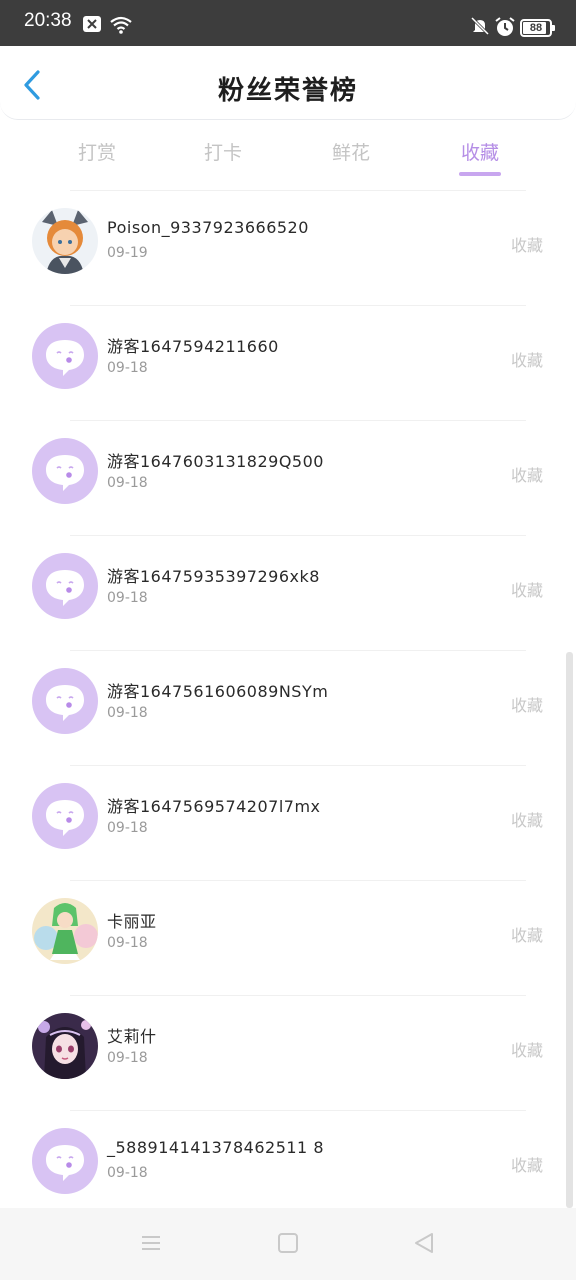 The height and width of the screenshot is (1280, 576). Describe the element at coordinates (480, 28) in the screenshot. I see `mute-icon` at that location.